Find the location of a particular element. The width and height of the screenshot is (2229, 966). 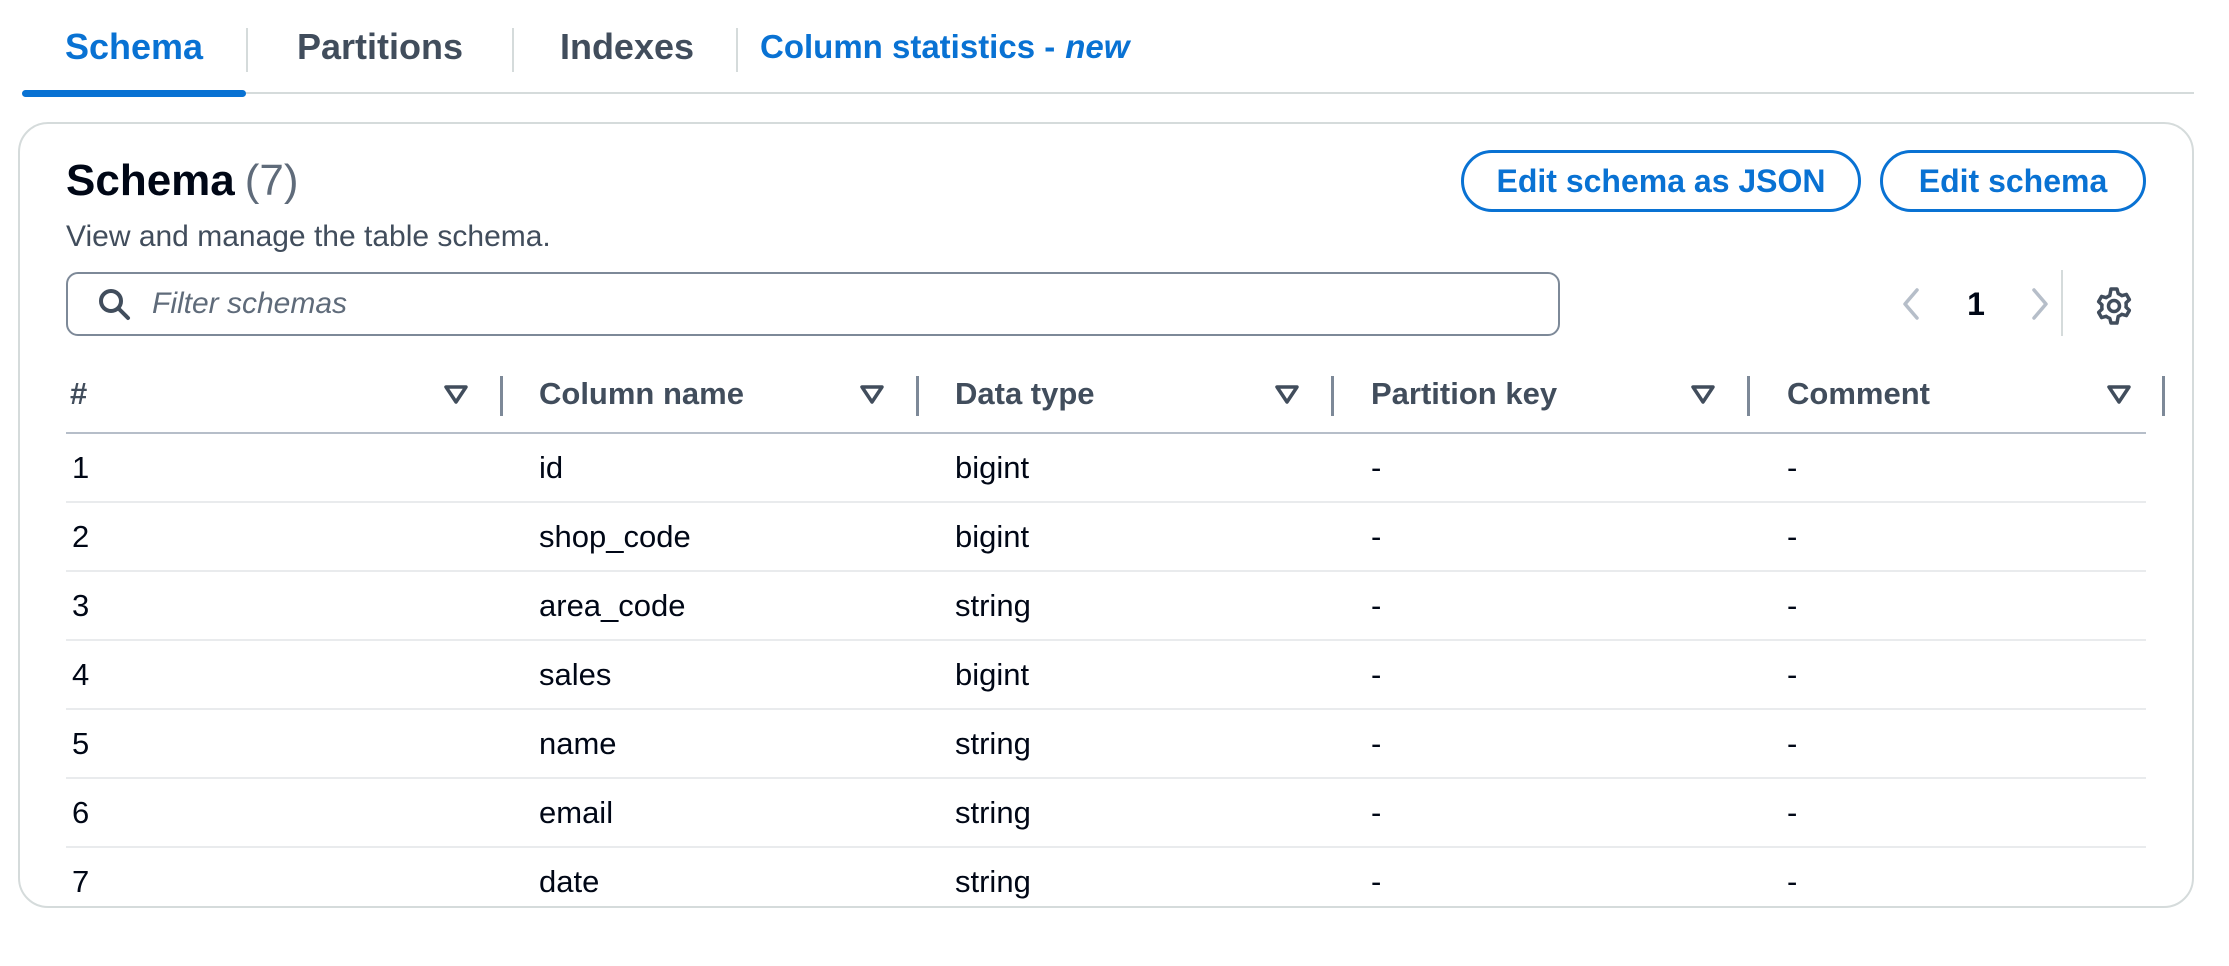

table-row: 6 email string - - is located at coordinates (1106, 813).